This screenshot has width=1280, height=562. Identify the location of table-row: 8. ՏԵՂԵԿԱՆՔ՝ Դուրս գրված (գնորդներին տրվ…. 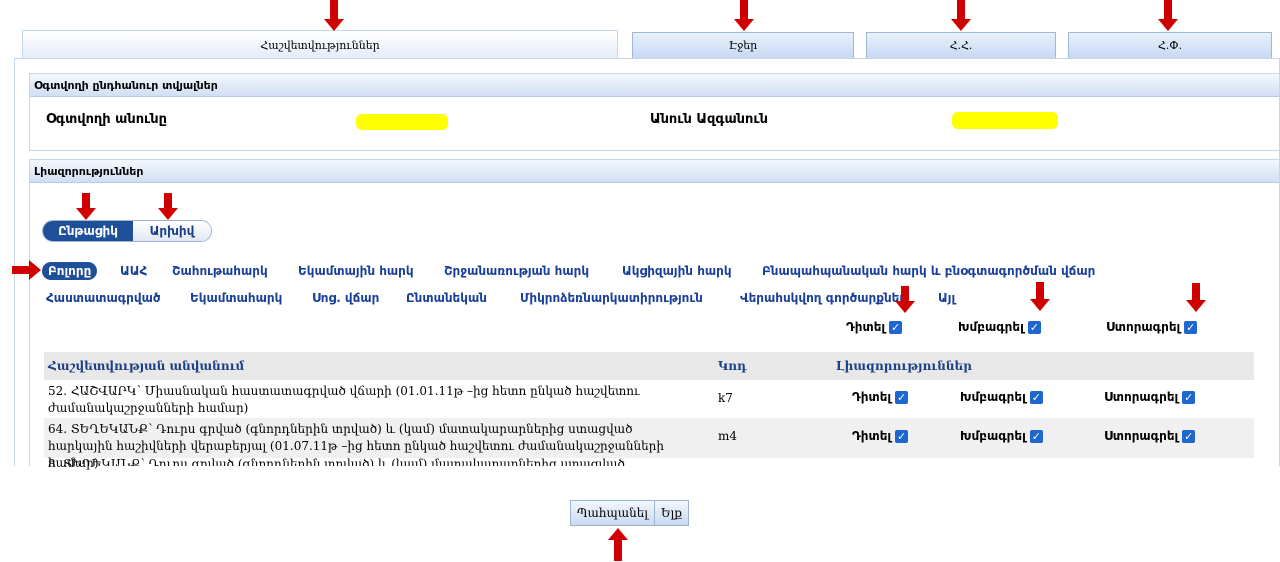
(649, 462).